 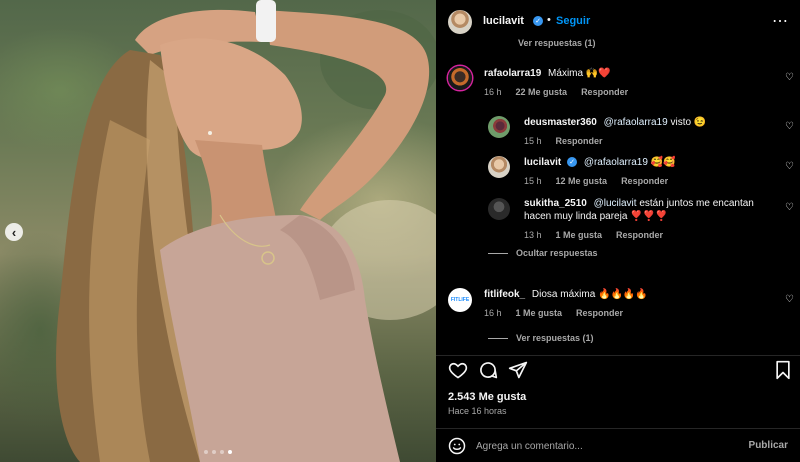 What do you see at coordinates (457, 446) in the screenshot?
I see `emoji-icon` at bounding box center [457, 446].